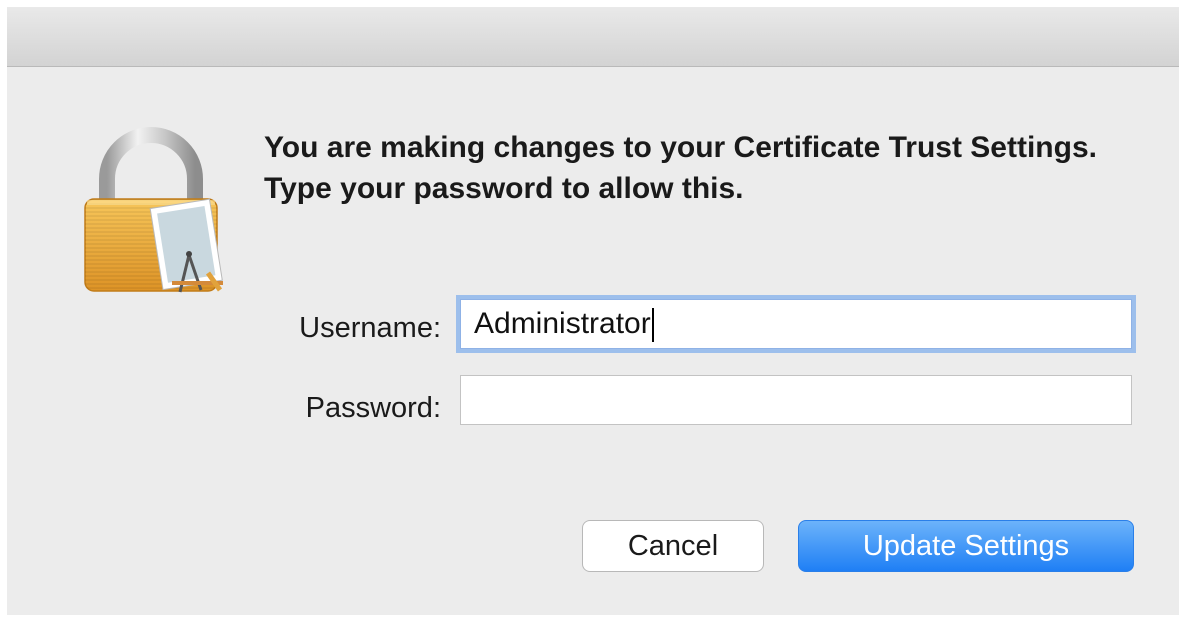  Describe the element at coordinates (562, 323) in the screenshot. I see `username-value: Administrator` at that location.